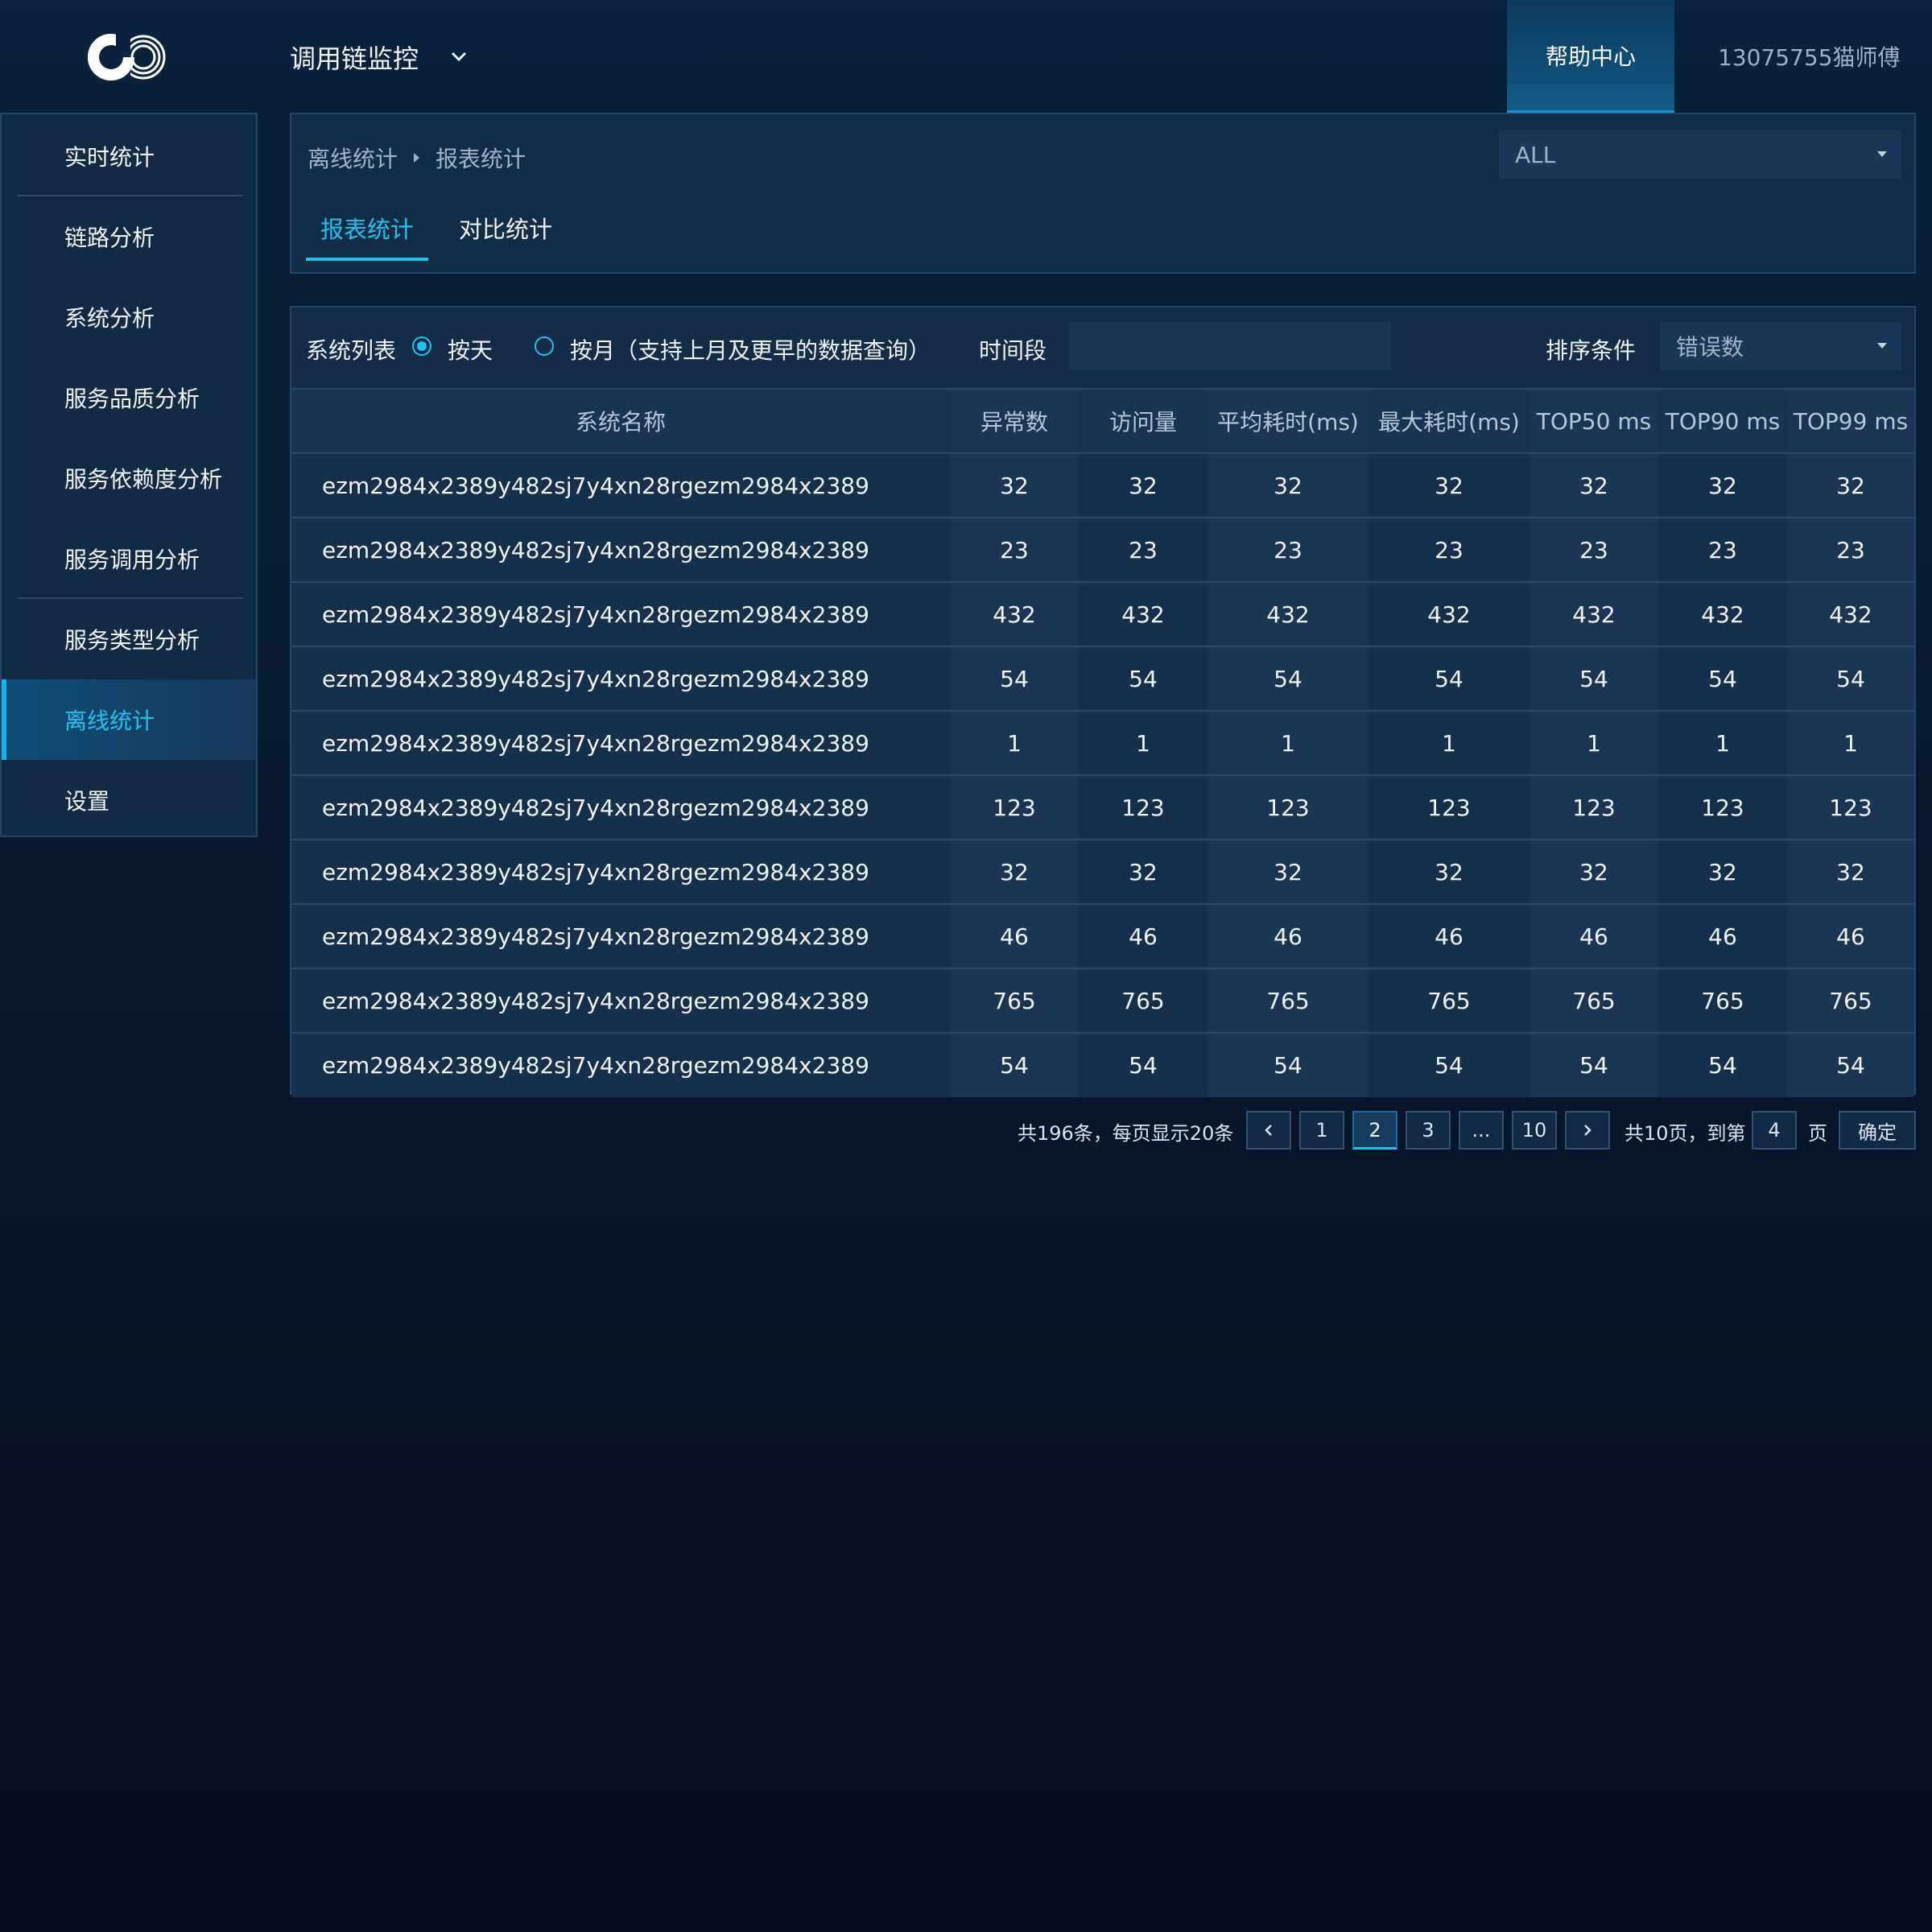  What do you see at coordinates (1877, 1130) in the screenshot?
I see `confirm-button: 确定` at bounding box center [1877, 1130].